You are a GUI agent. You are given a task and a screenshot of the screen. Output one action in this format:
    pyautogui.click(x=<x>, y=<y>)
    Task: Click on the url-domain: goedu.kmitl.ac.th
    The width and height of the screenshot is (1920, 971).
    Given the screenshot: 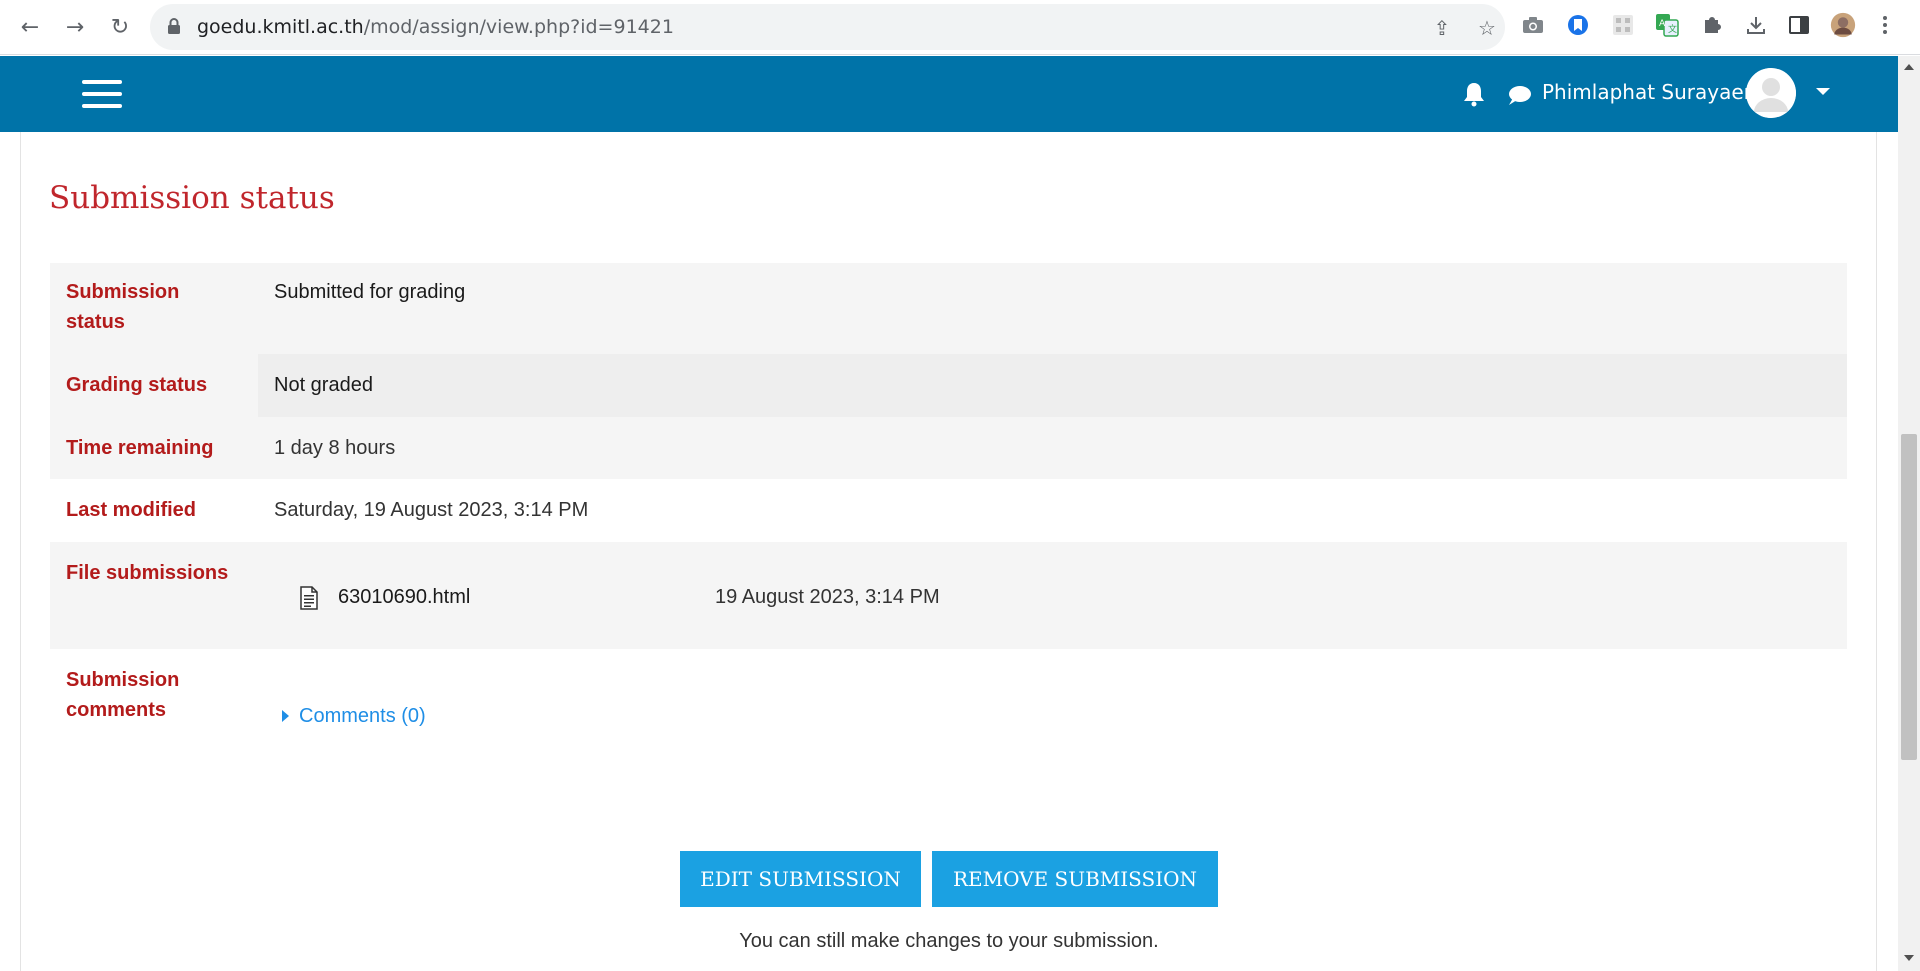 What is the action you would take?
    pyautogui.click(x=280, y=27)
    